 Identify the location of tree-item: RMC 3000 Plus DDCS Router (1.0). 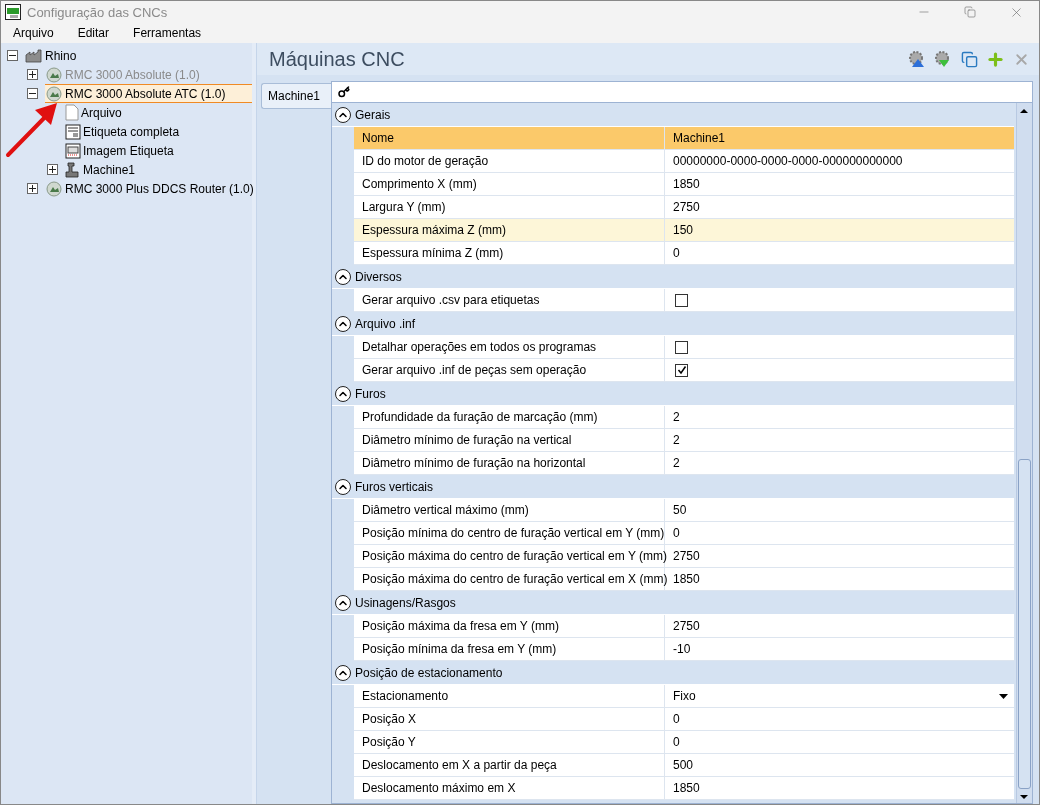
(159, 188).